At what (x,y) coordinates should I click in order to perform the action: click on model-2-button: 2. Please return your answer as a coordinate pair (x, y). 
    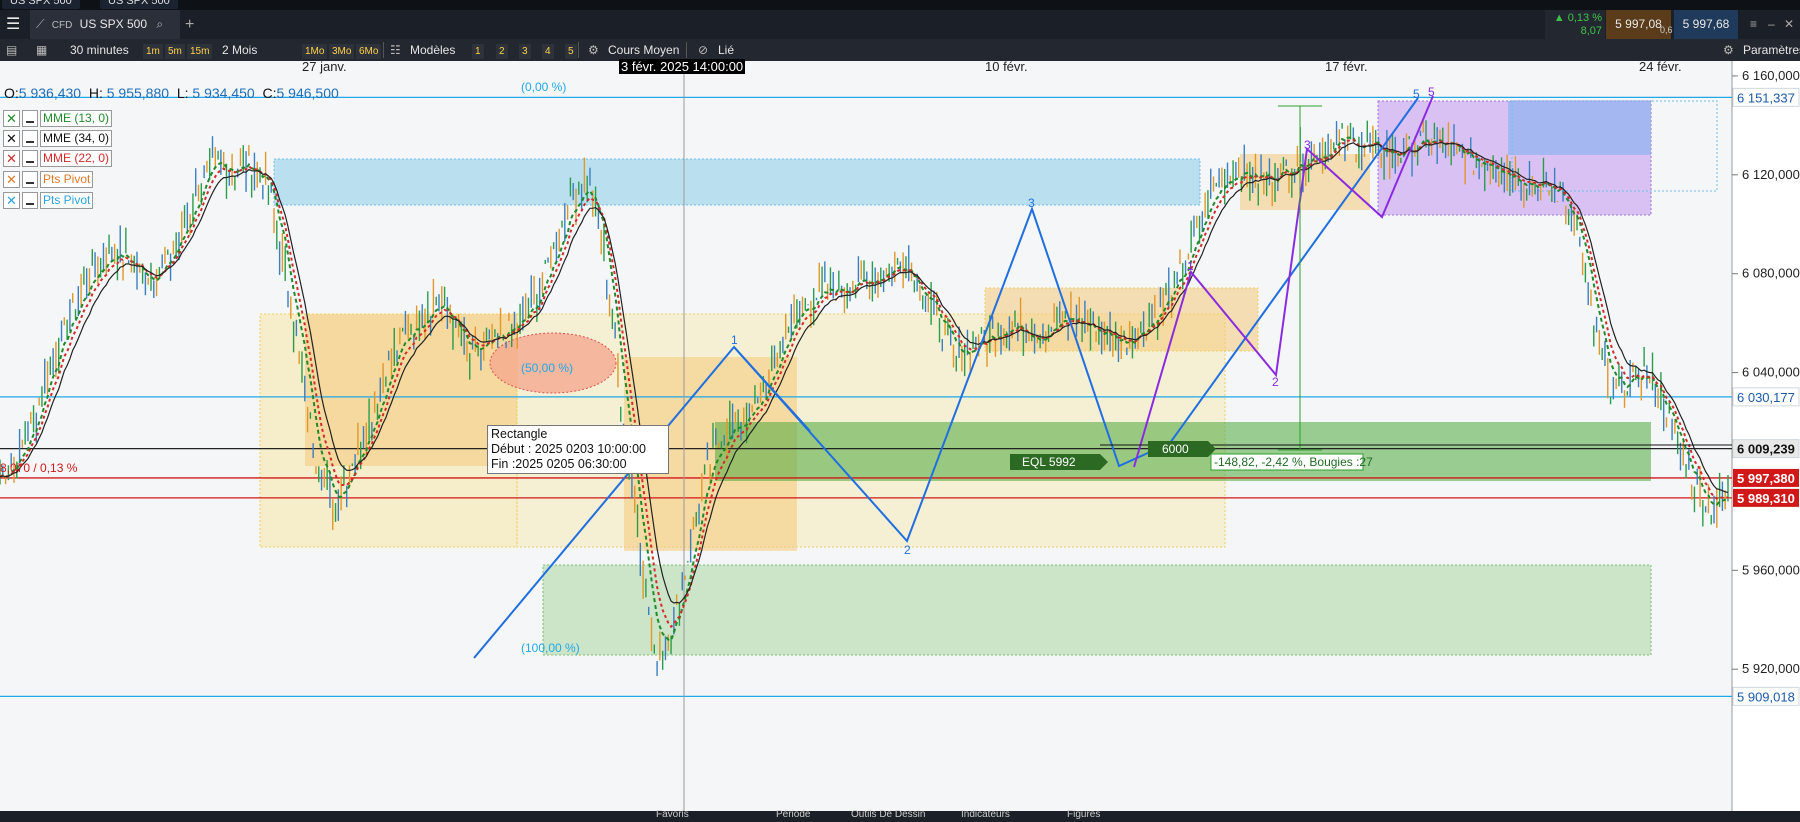
    Looking at the image, I should click on (502, 51).